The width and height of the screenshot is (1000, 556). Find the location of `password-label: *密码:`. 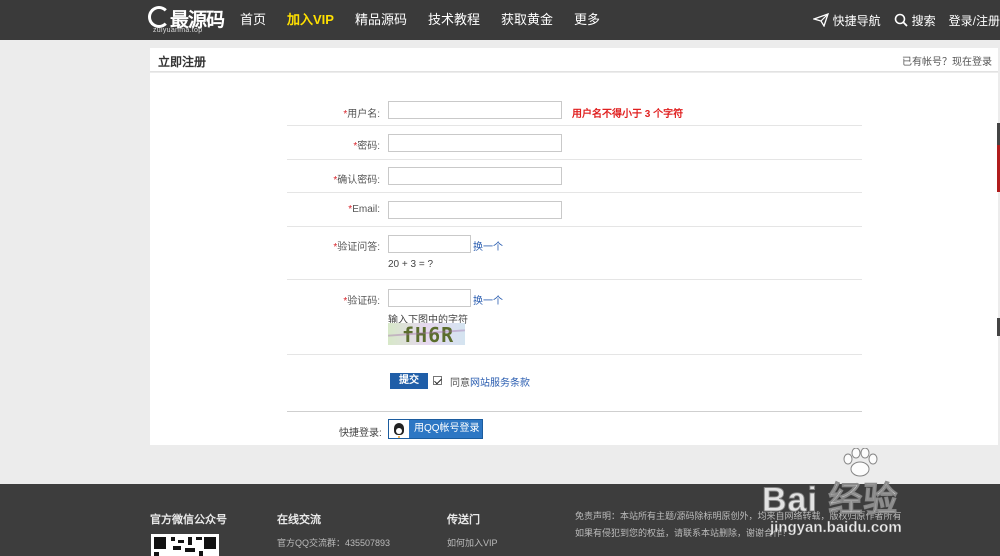

password-label: *密码: is located at coordinates (366, 146).